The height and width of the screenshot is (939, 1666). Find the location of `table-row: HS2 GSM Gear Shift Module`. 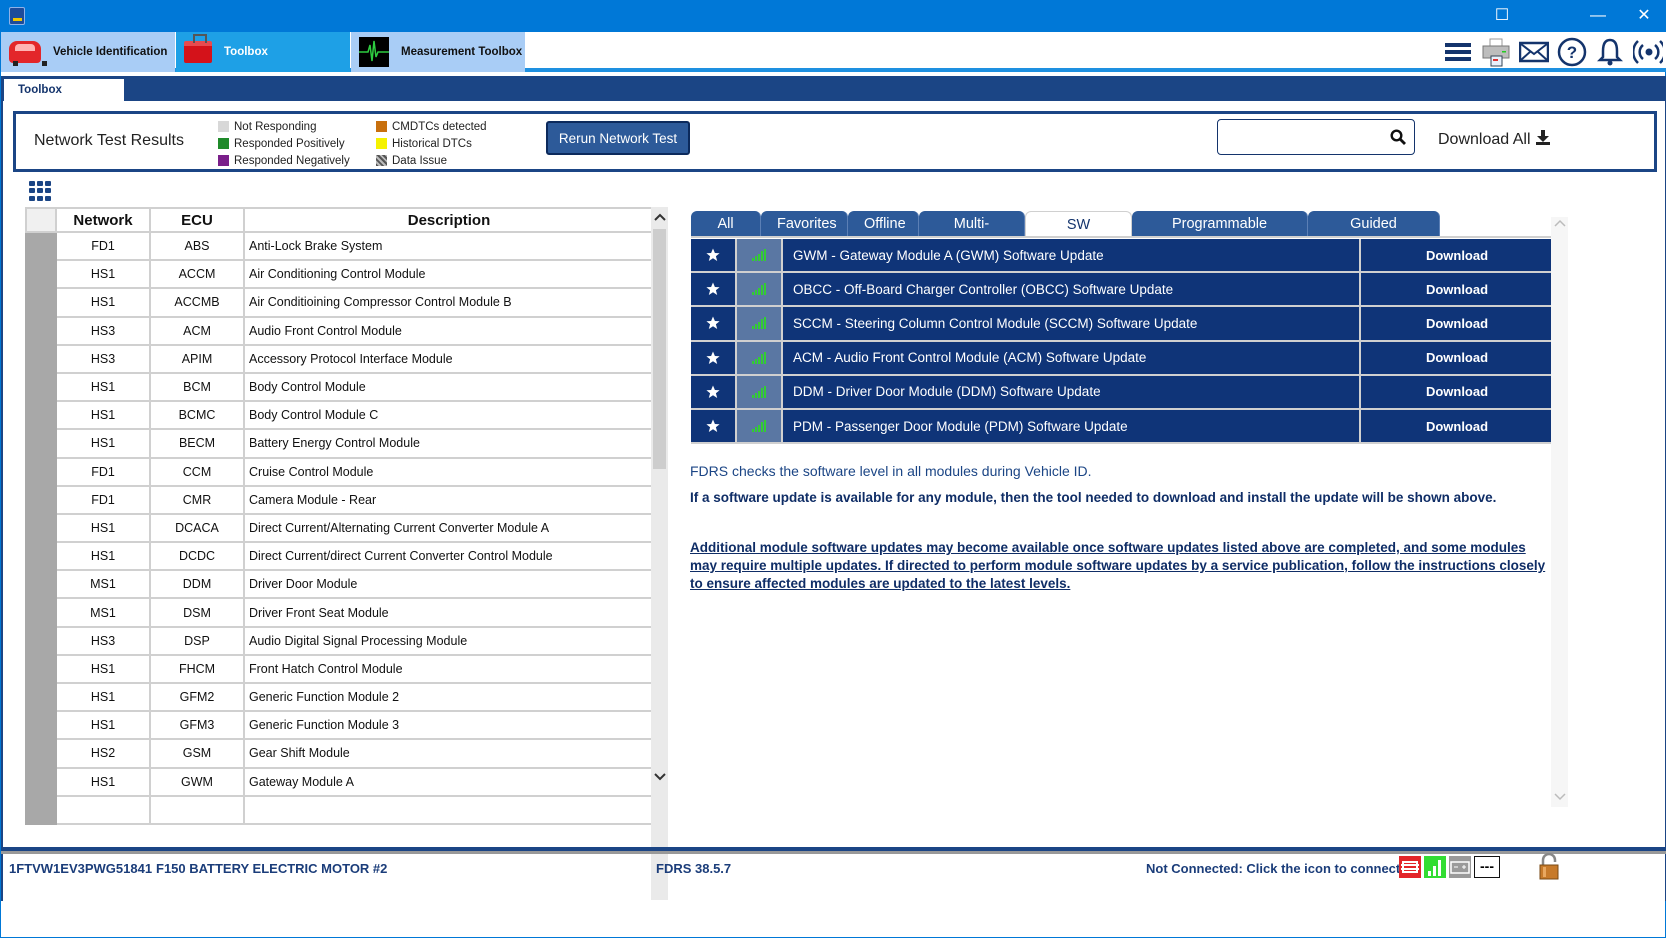

table-row: HS2 GSM Gear Shift Module is located at coordinates (339, 753).